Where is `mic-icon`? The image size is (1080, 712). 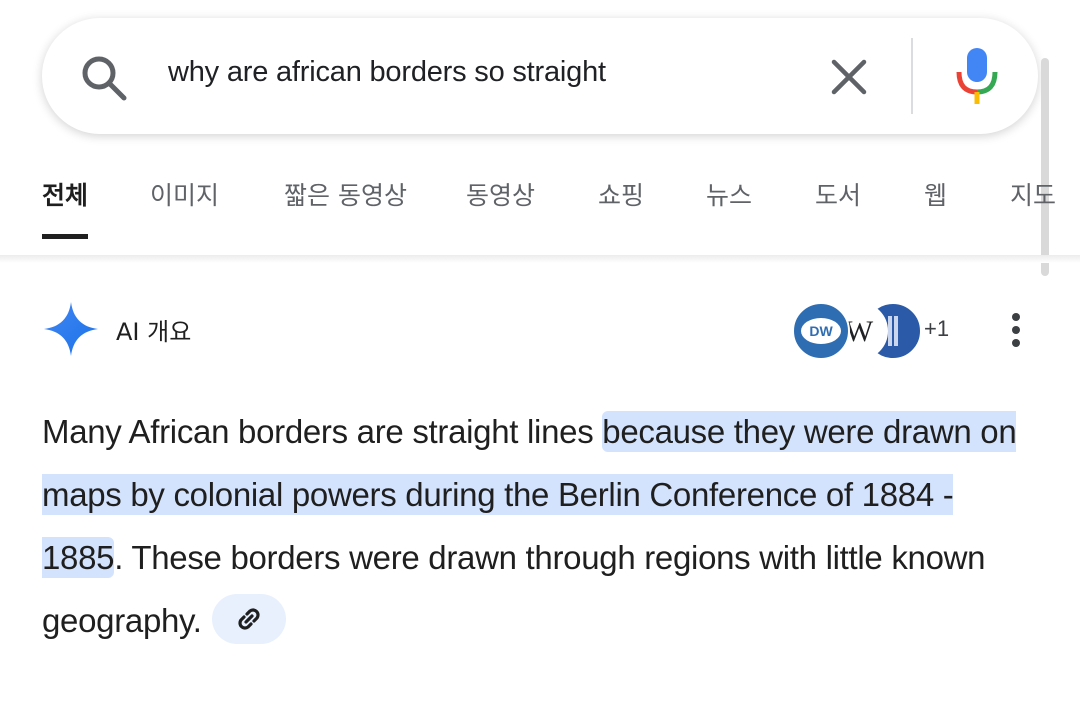 mic-icon is located at coordinates (977, 76).